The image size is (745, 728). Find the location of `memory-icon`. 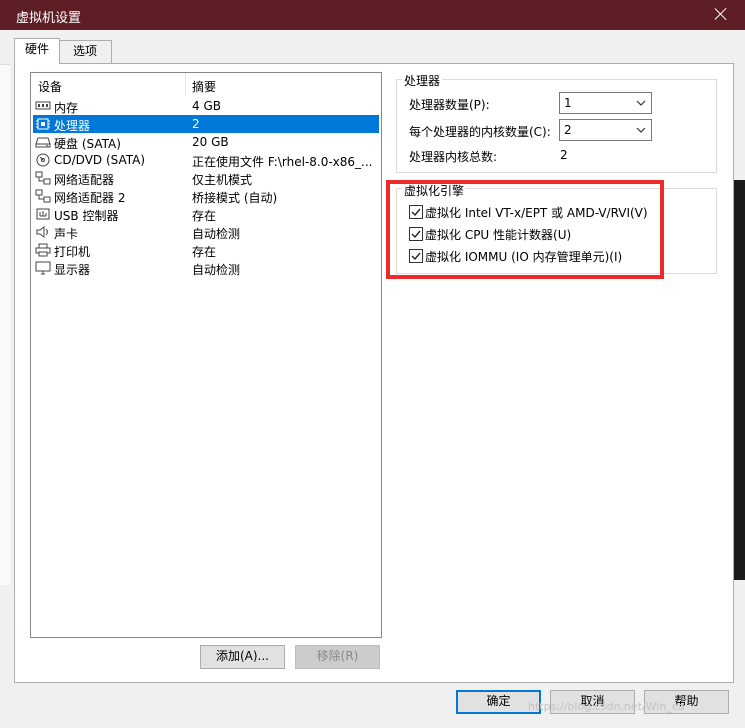

memory-icon is located at coordinates (43, 106).